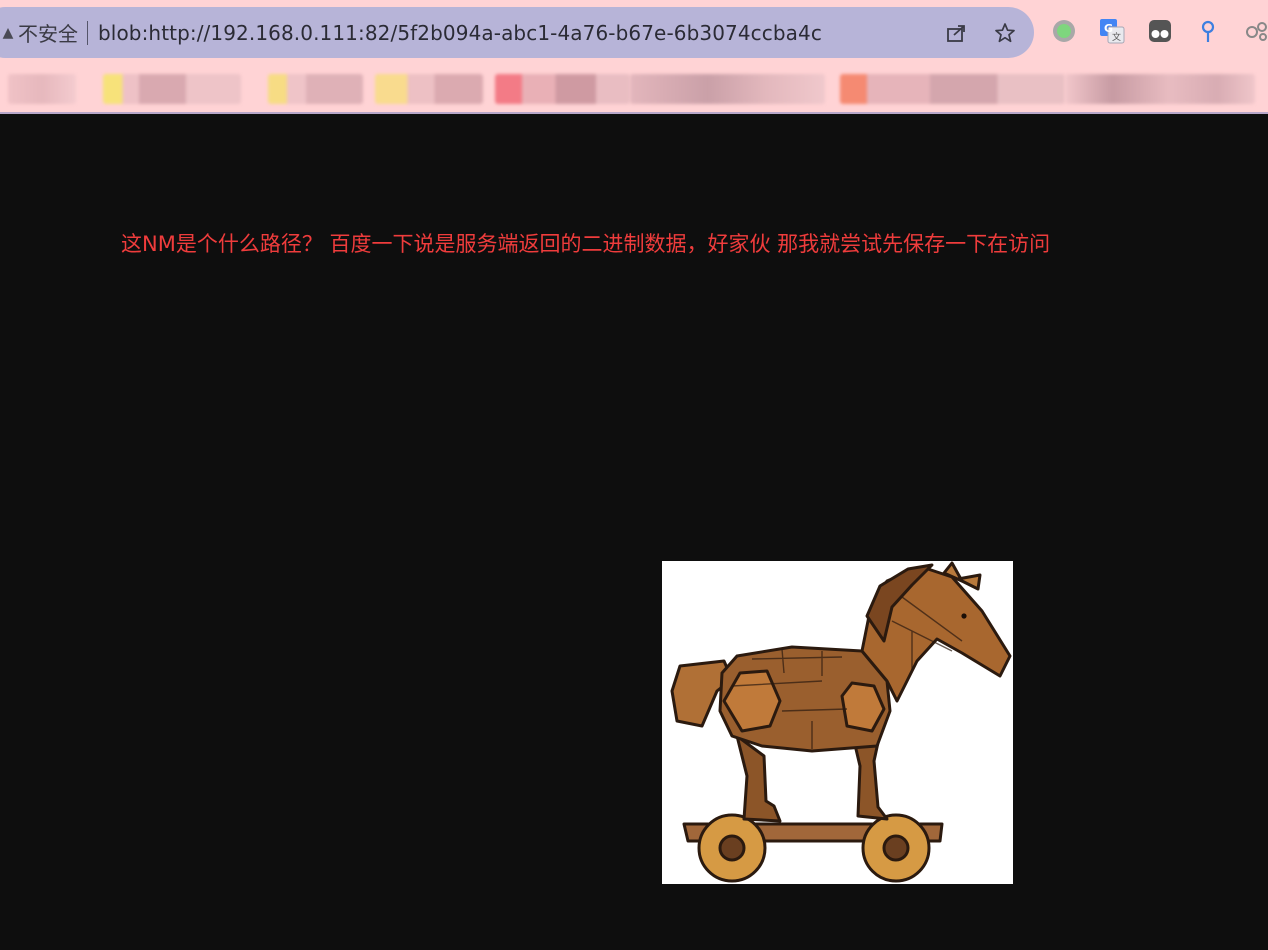 The height and width of the screenshot is (950, 1268). What do you see at coordinates (837, 722) in the screenshot?
I see `trojan-horse-image` at bounding box center [837, 722].